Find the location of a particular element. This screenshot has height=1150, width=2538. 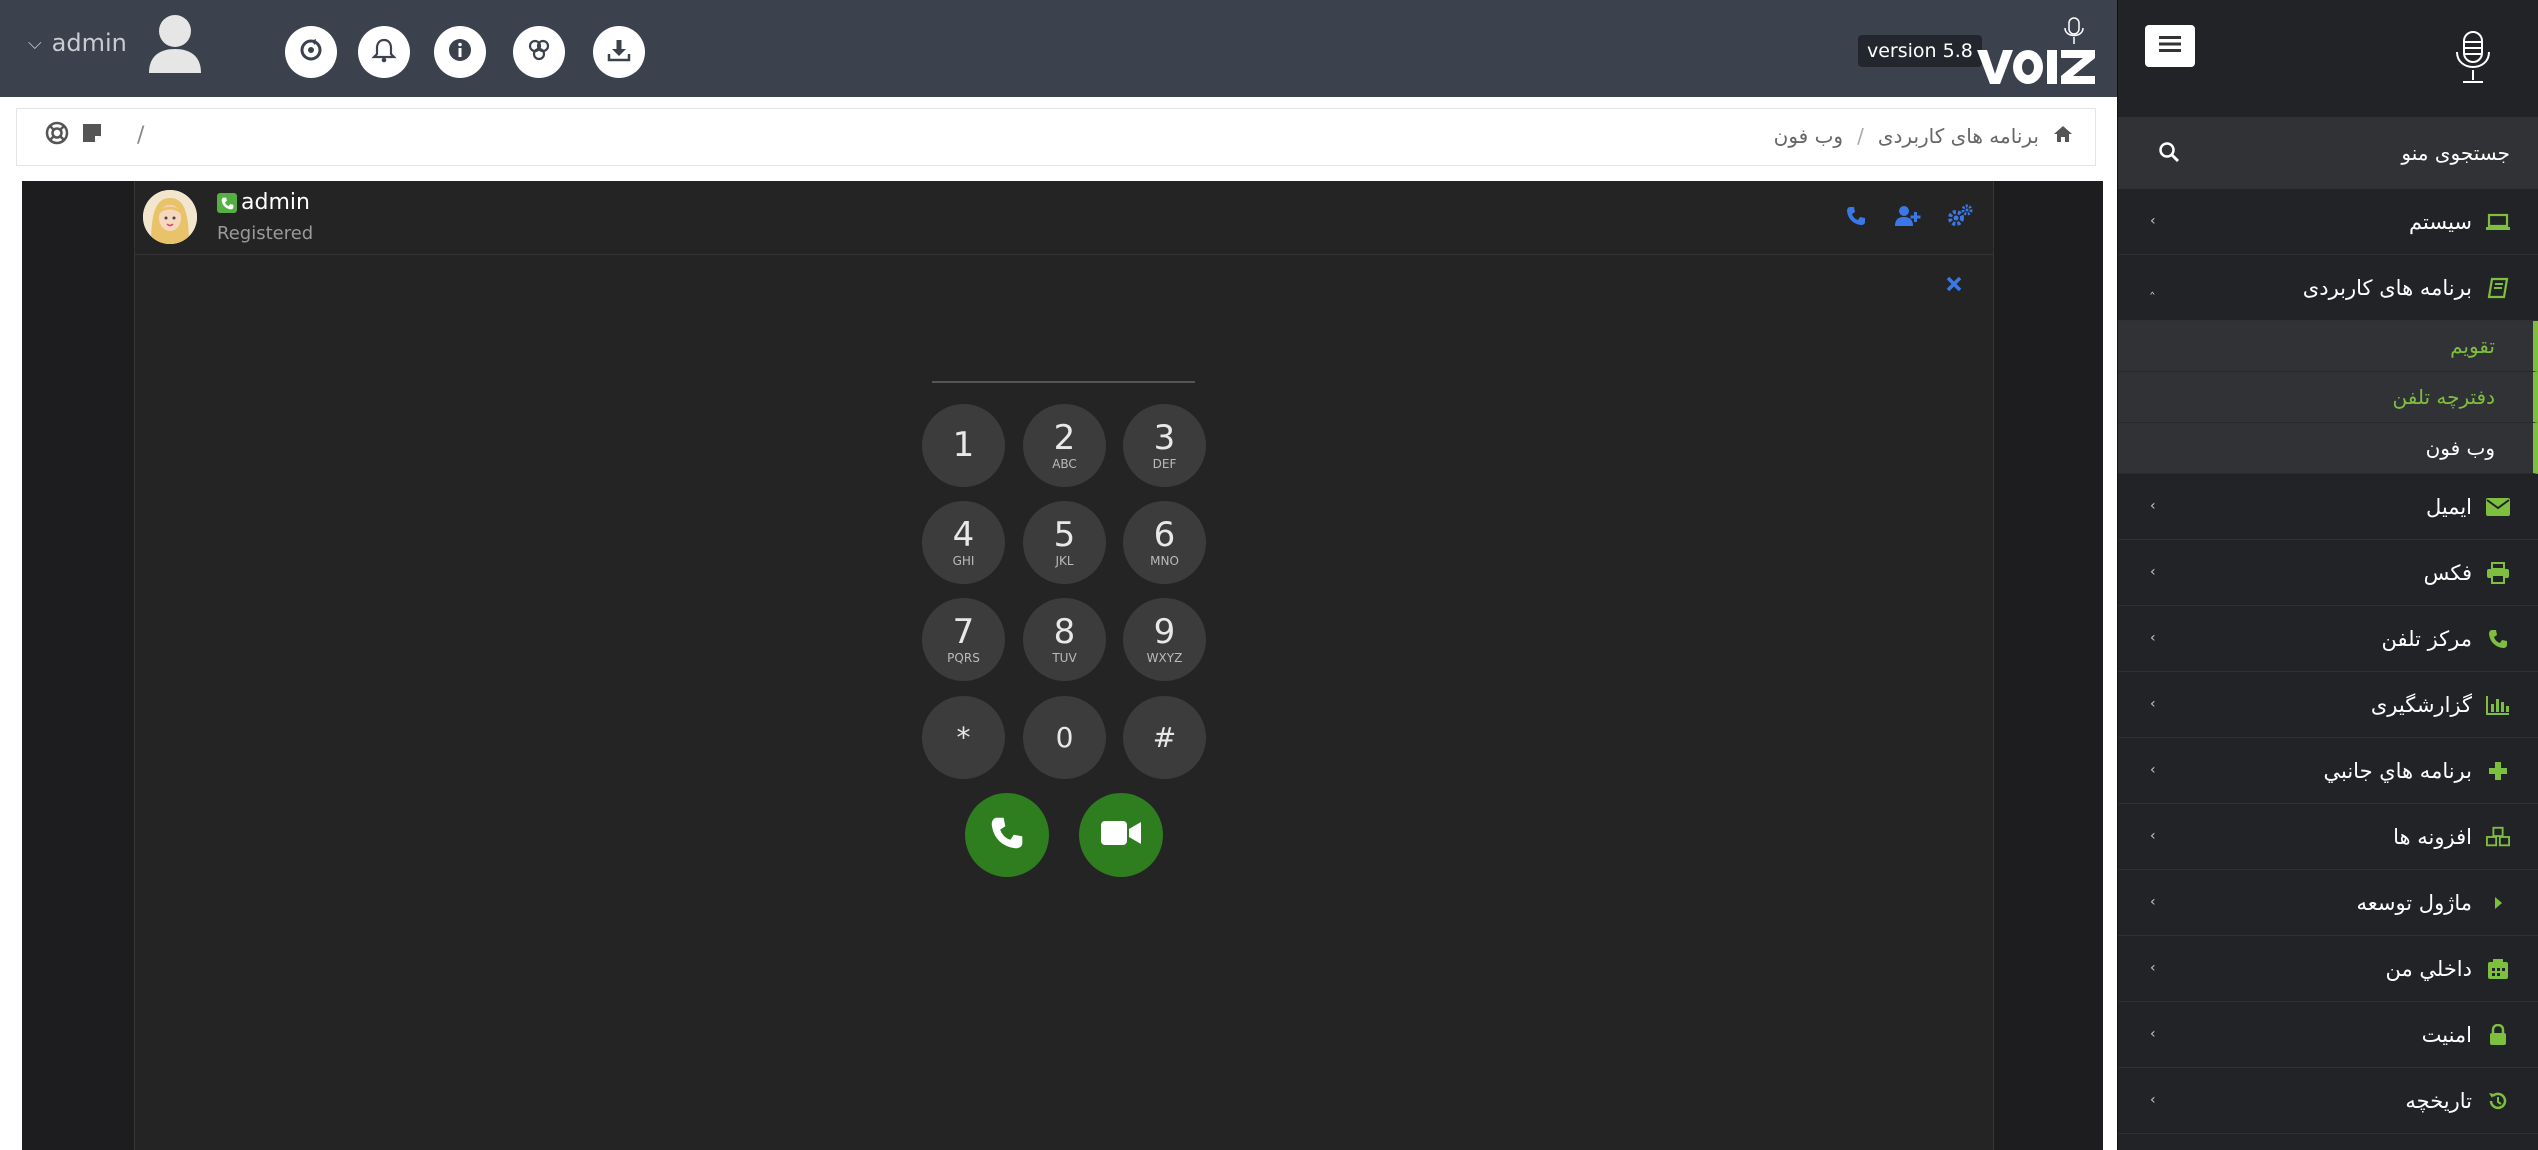

user-menu: ⌵ admin is located at coordinates (116, 43).